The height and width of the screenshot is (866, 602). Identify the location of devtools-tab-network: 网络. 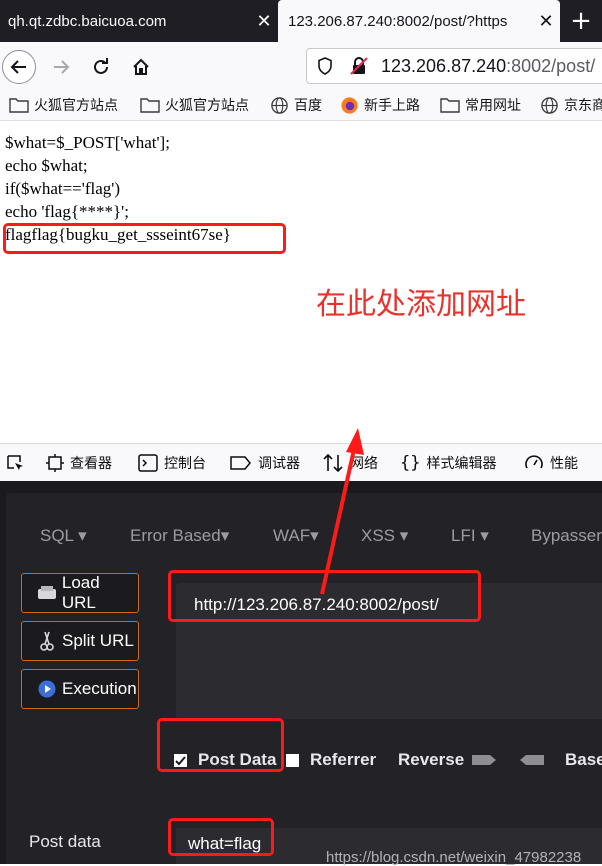
(350, 463).